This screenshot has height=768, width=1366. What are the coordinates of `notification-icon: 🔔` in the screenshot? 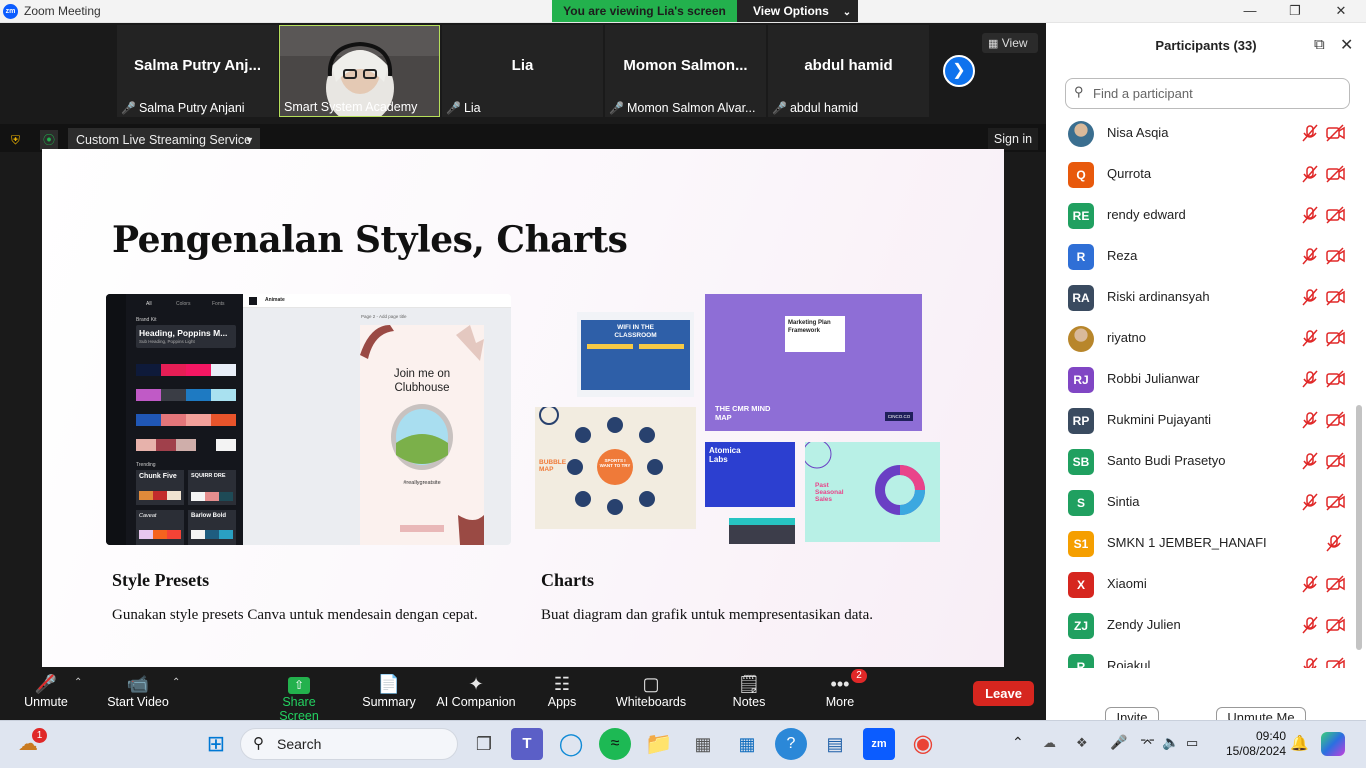 It's located at (1299, 743).